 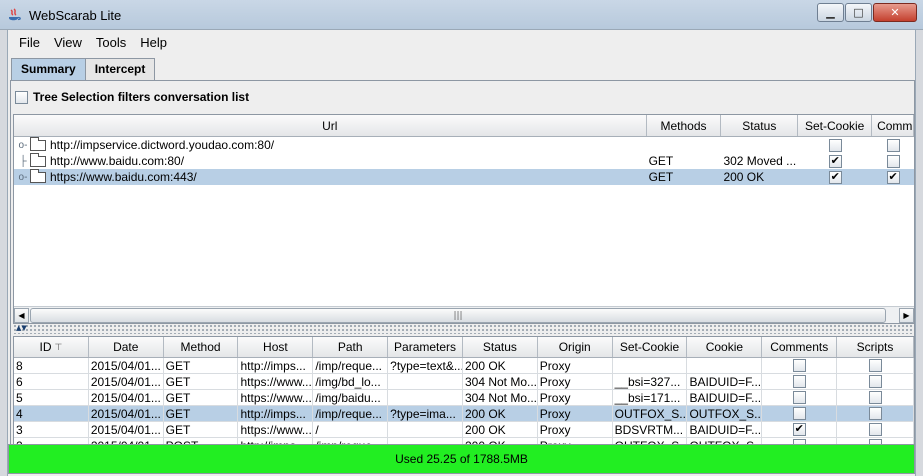 I want to click on tree-row: o-https://www.baidu.com:443/GET 200 OK ✔ ✔, so click(x=464, y=177).